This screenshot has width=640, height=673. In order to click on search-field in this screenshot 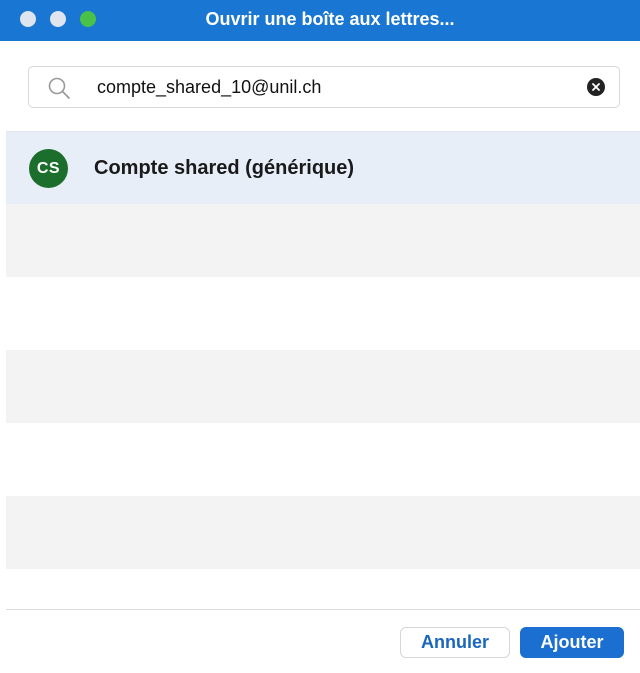, I will do `click(324, 87)`.